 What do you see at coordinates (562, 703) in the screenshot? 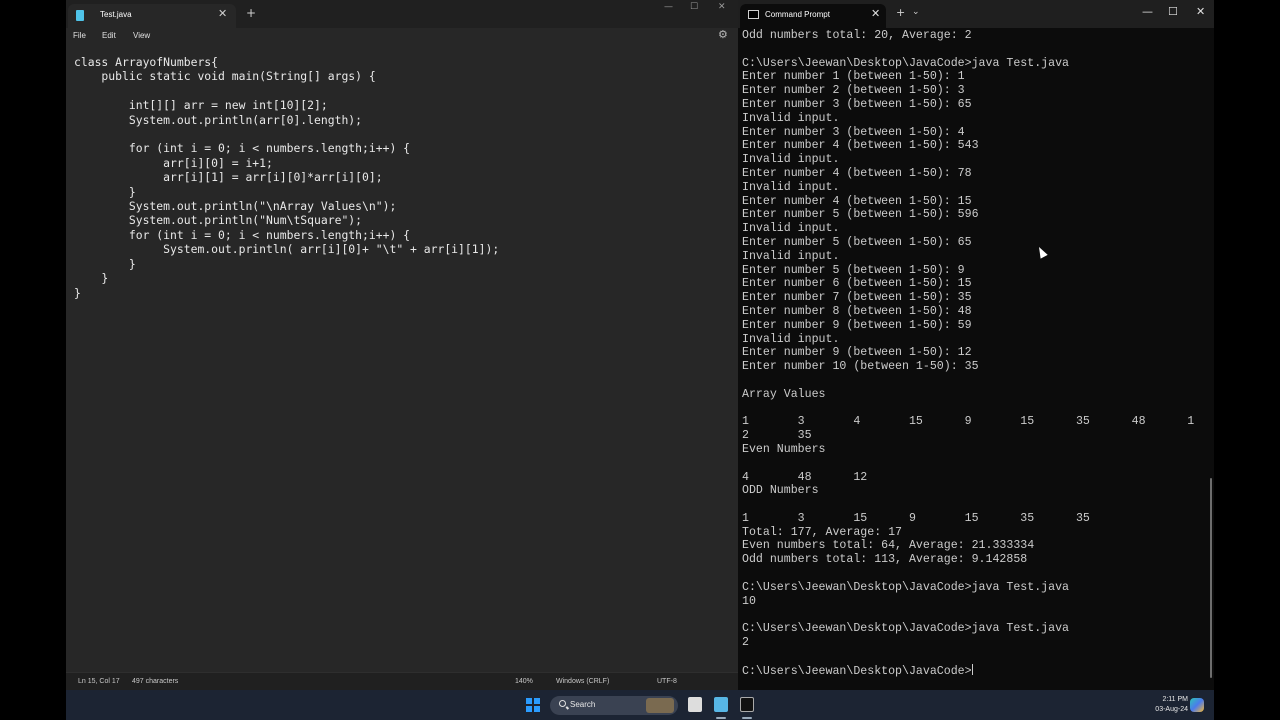
I see `search-icon` at bounding box center [562, 703].